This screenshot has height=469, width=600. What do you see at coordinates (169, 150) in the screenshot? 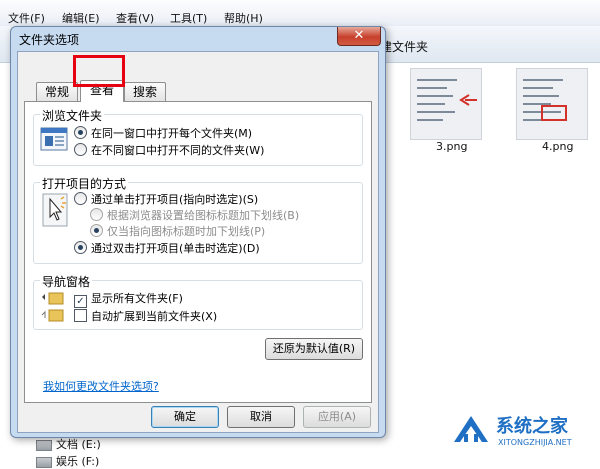
I see `radio-new-window: 在不同窗口中打开不同的文件夹(W)` at bounding box center [169, 150].